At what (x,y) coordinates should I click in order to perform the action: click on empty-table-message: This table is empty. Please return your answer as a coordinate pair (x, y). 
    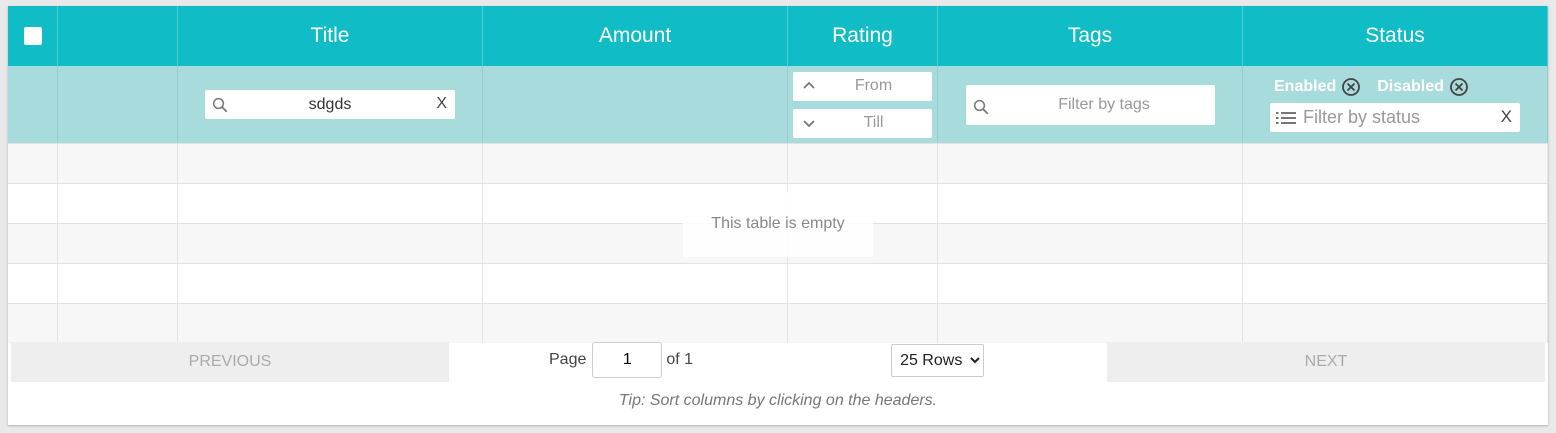
    Looking at the image, I should click on (778, 224).